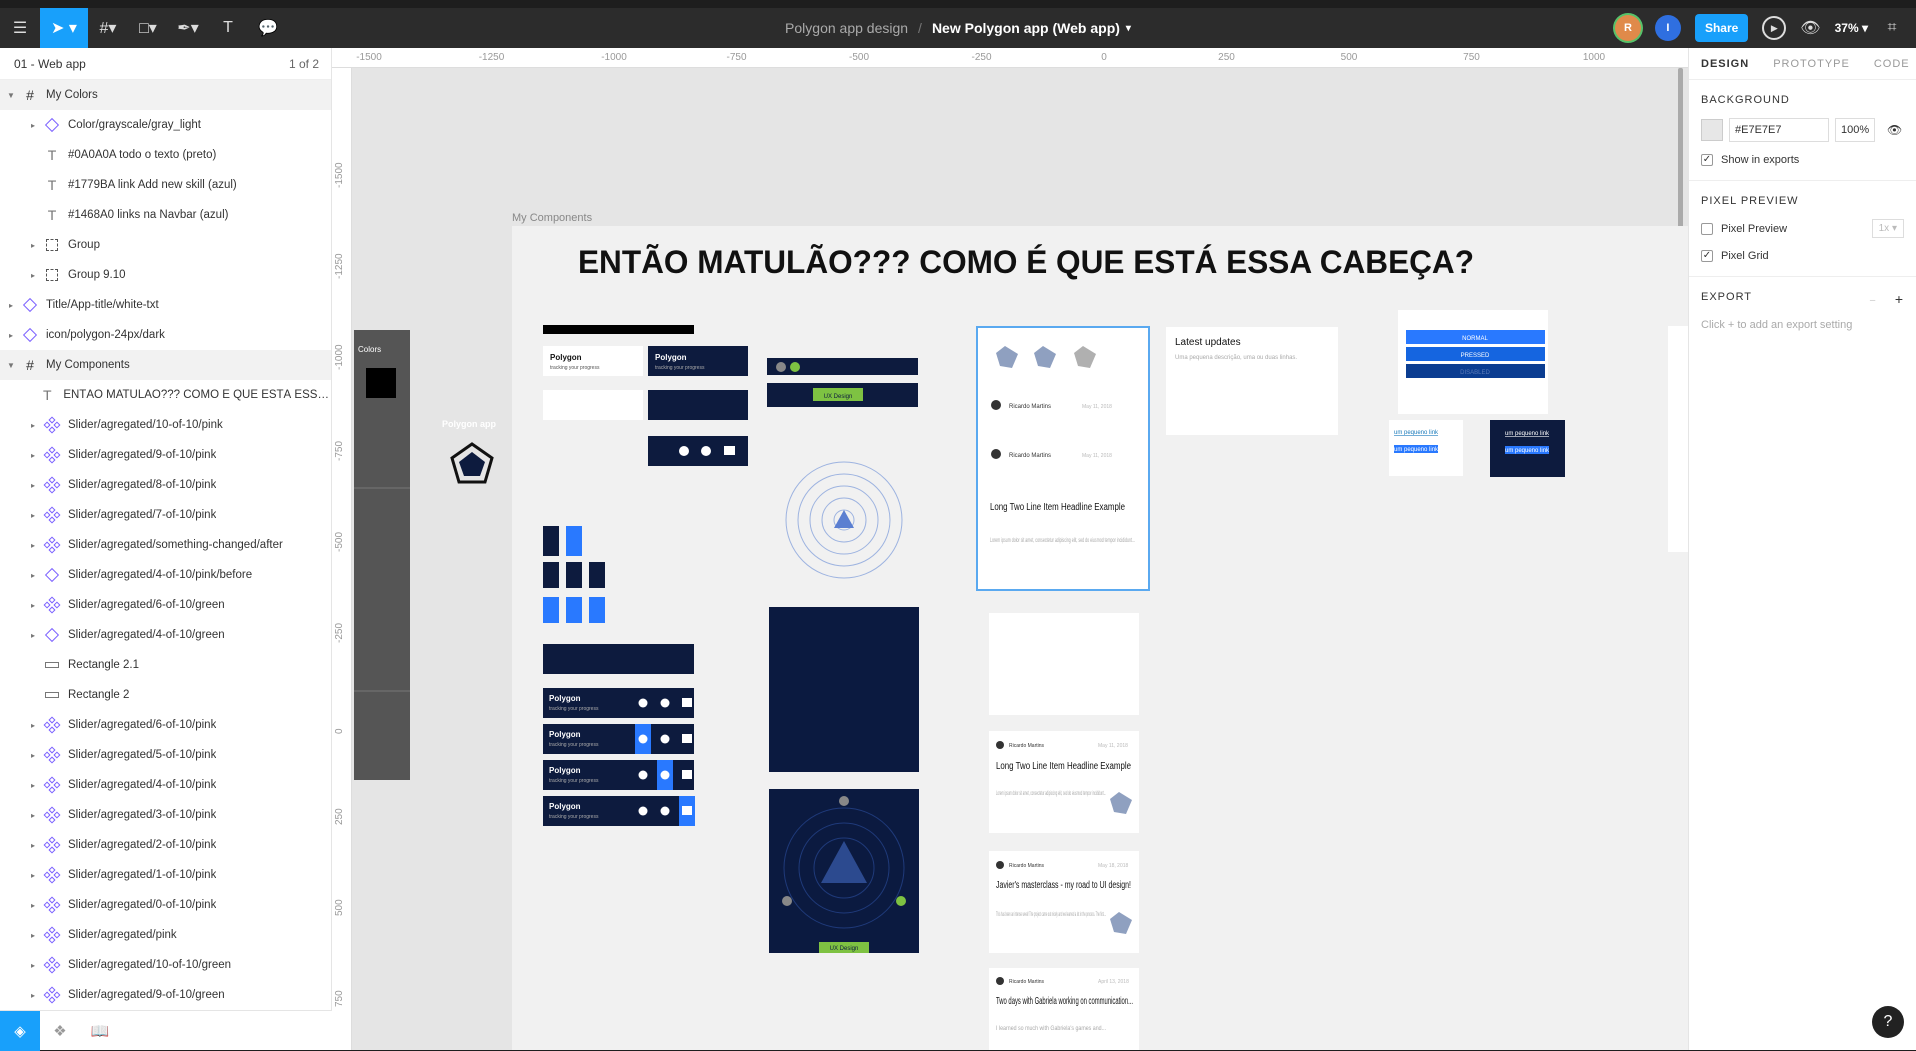 This screenshot has height=1051, width=1916. Describe the element at coordinates (20, 1031) in the screenshot. I see `layers-tab-icon: ◈` at that location.